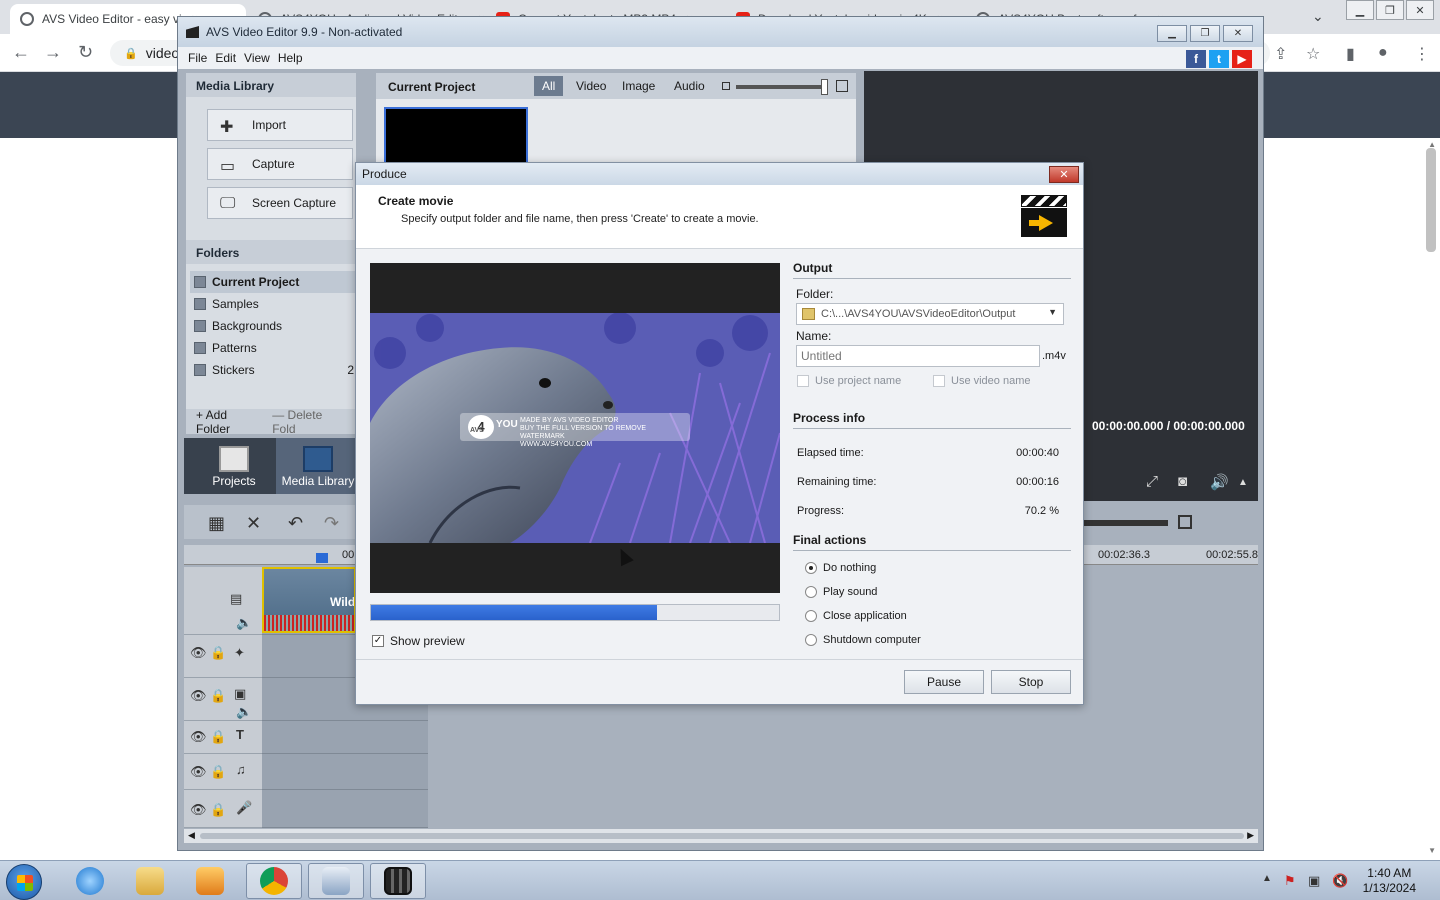 This screenshot has width=1440, height=900. Describe the element at coordinates (1318, 16) in the screenshot. I see `tab-search-chevron-icon: ⌄` at that location.